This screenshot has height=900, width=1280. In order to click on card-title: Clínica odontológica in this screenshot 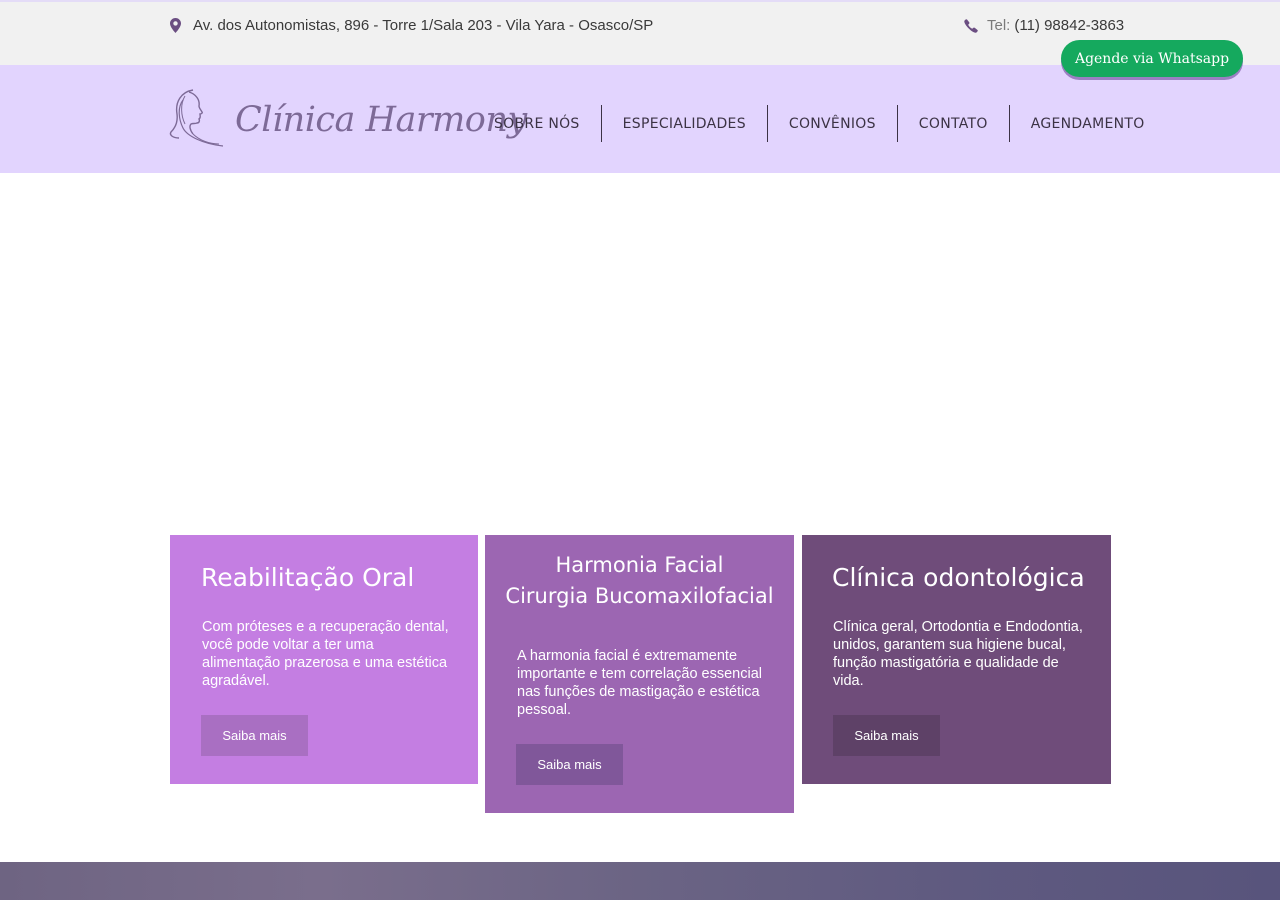, I will do `click(958, 577)`.